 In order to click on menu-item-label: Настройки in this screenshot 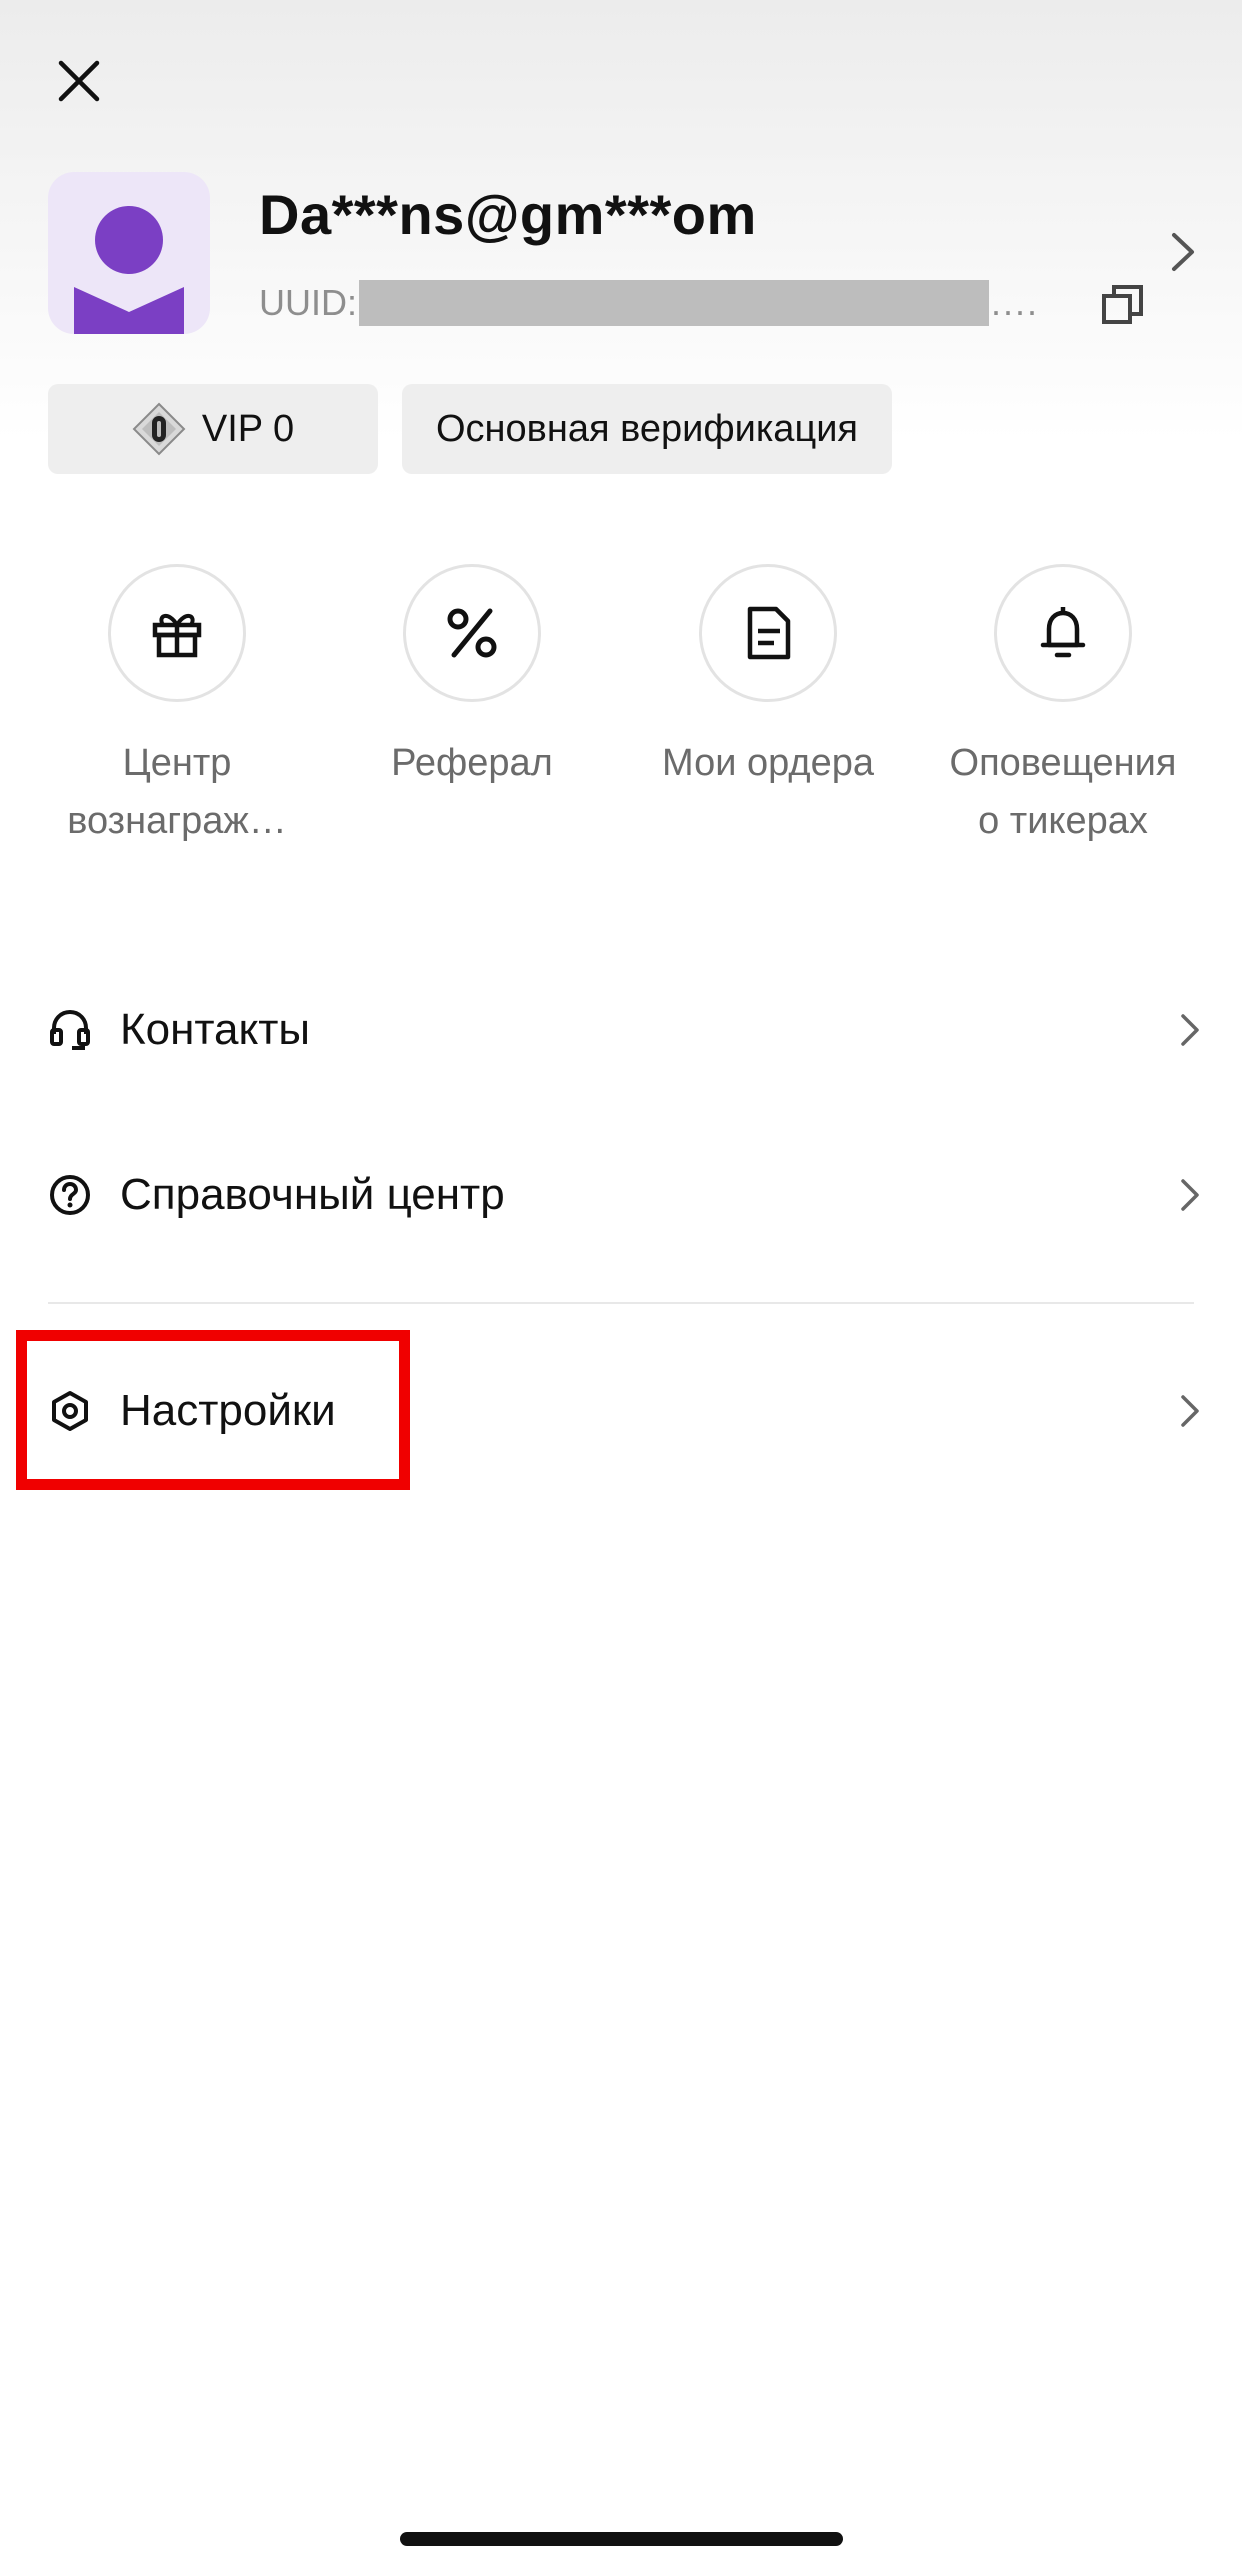, I will do `click(228, 1410)`.